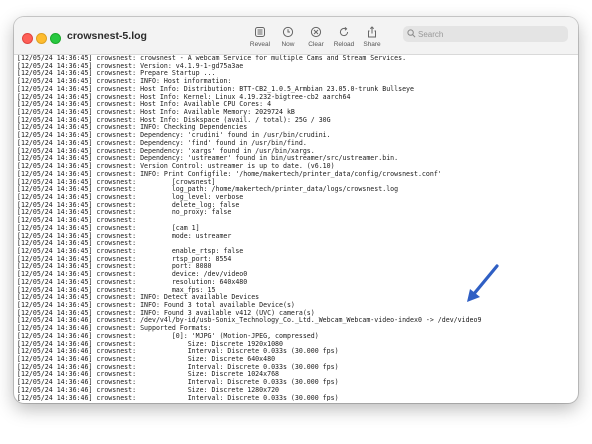 Image resolution: width=592 pixels, height=444 pixels. What do you see at coordinates (372, 32) in the screenshot?
I see `share-icon` at bounding box center [372, 32].